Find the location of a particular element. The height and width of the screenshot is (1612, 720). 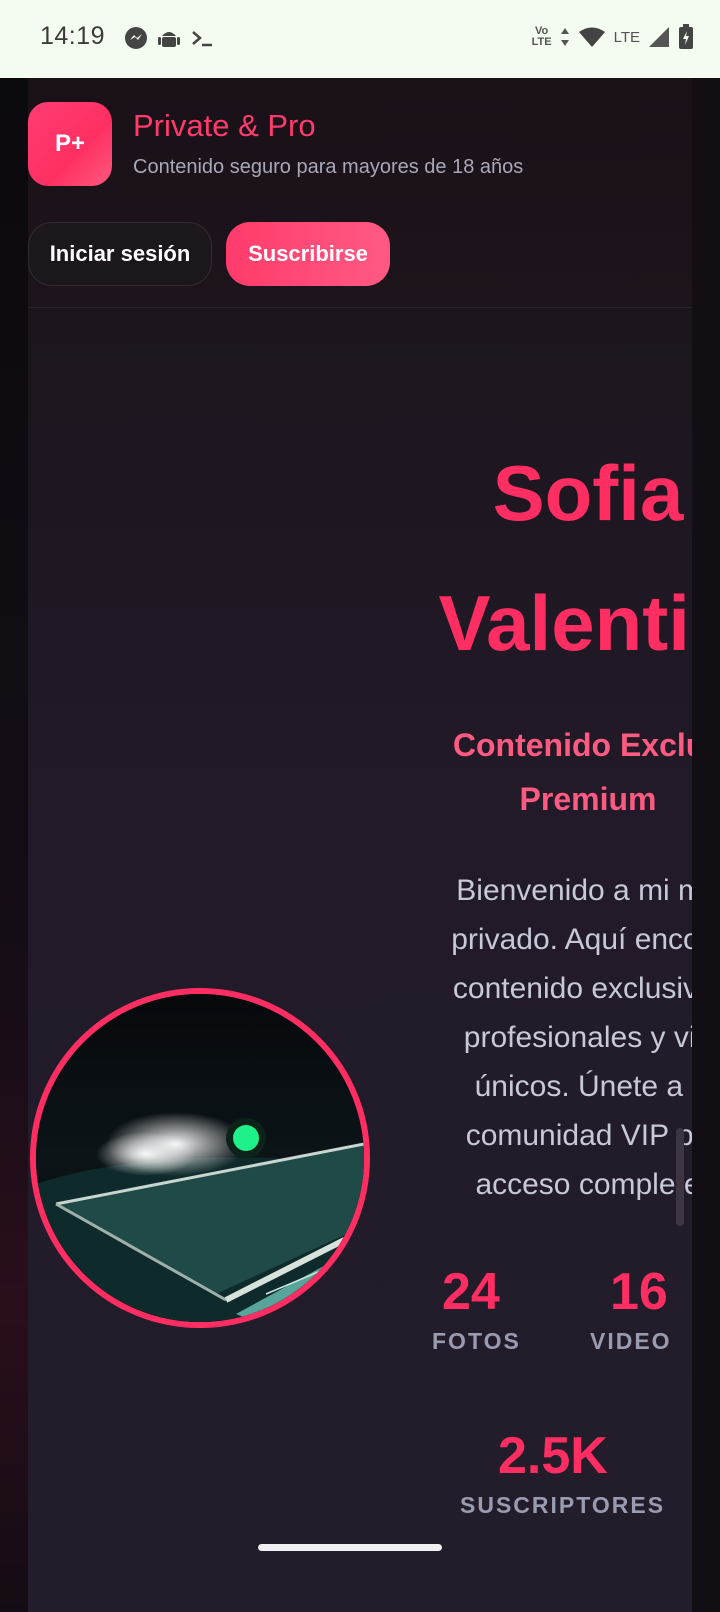

status-bar: 14:19 Vo LTE LTE is located at coordinates (360, 39).